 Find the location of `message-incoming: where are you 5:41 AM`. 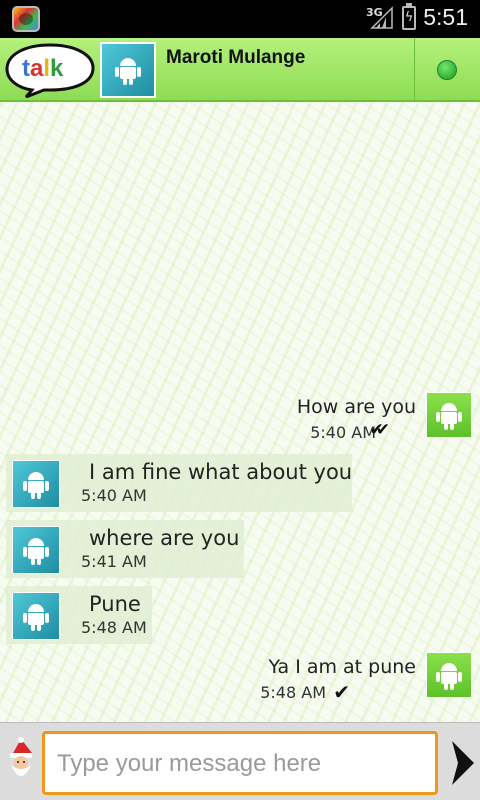

message-incoming: where are you 5:41 AM is located at coordinates (125, 549).